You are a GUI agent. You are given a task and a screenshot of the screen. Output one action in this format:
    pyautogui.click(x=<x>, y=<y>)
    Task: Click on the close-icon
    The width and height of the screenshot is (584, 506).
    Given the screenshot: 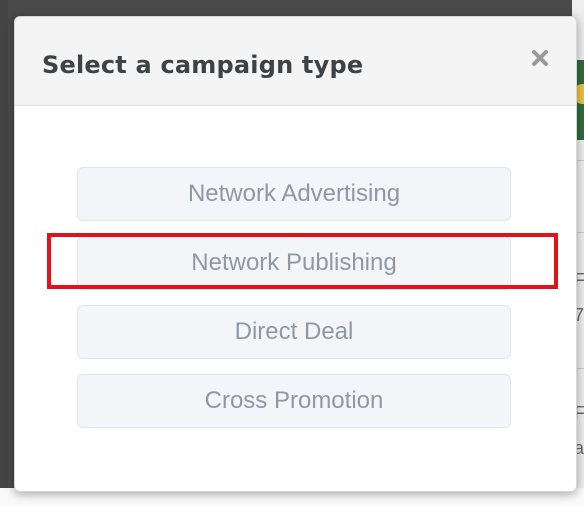 What is the action you would take?
    pyautogui.click(x=540, y=58)
    